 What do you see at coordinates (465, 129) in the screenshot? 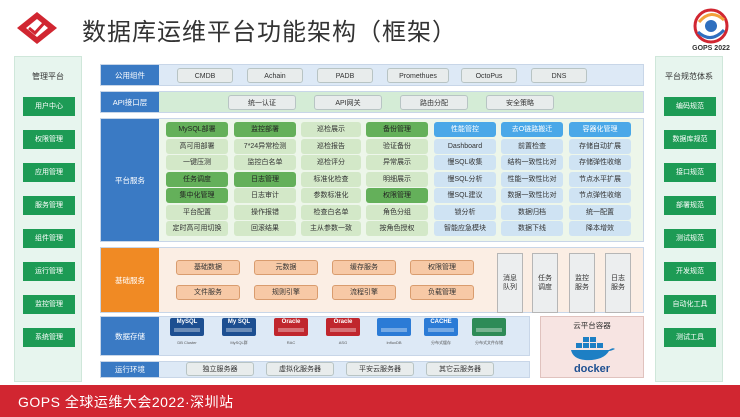
I see `platform-cell-r1-c5: 性能管控` at bounding box center [465, 129].